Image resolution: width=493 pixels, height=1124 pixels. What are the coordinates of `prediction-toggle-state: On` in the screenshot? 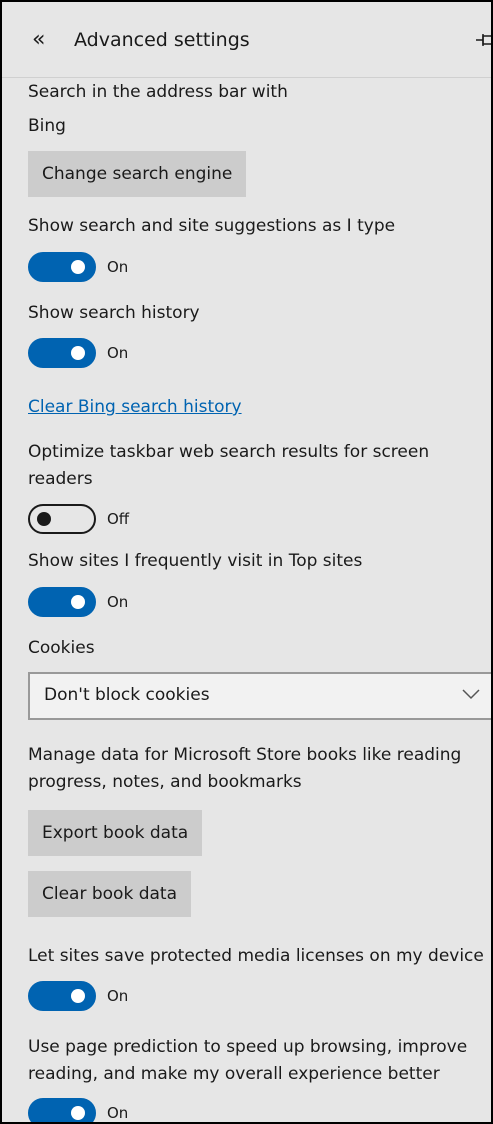 It's located at (118, 1113).